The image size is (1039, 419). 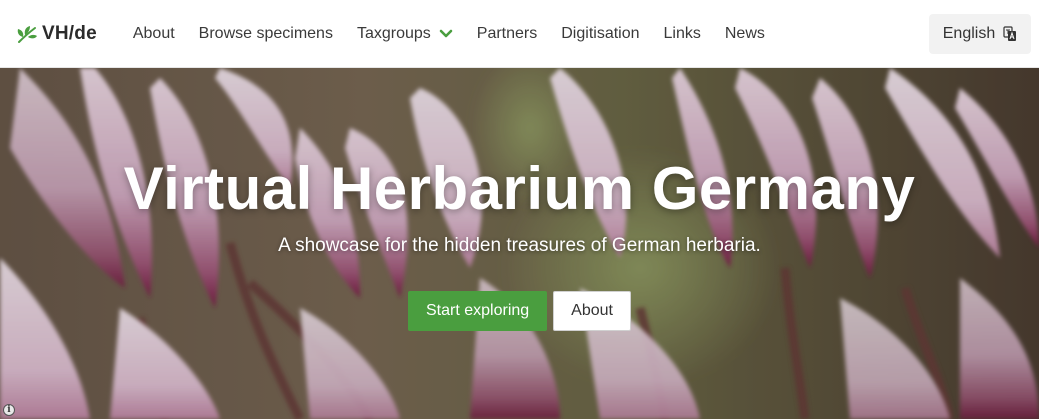 What do you see at coordinates (266, 34) in the screenshot?
I see `nav-item-browse-specimens: Browse specimens` at bounding box center [266, 34].